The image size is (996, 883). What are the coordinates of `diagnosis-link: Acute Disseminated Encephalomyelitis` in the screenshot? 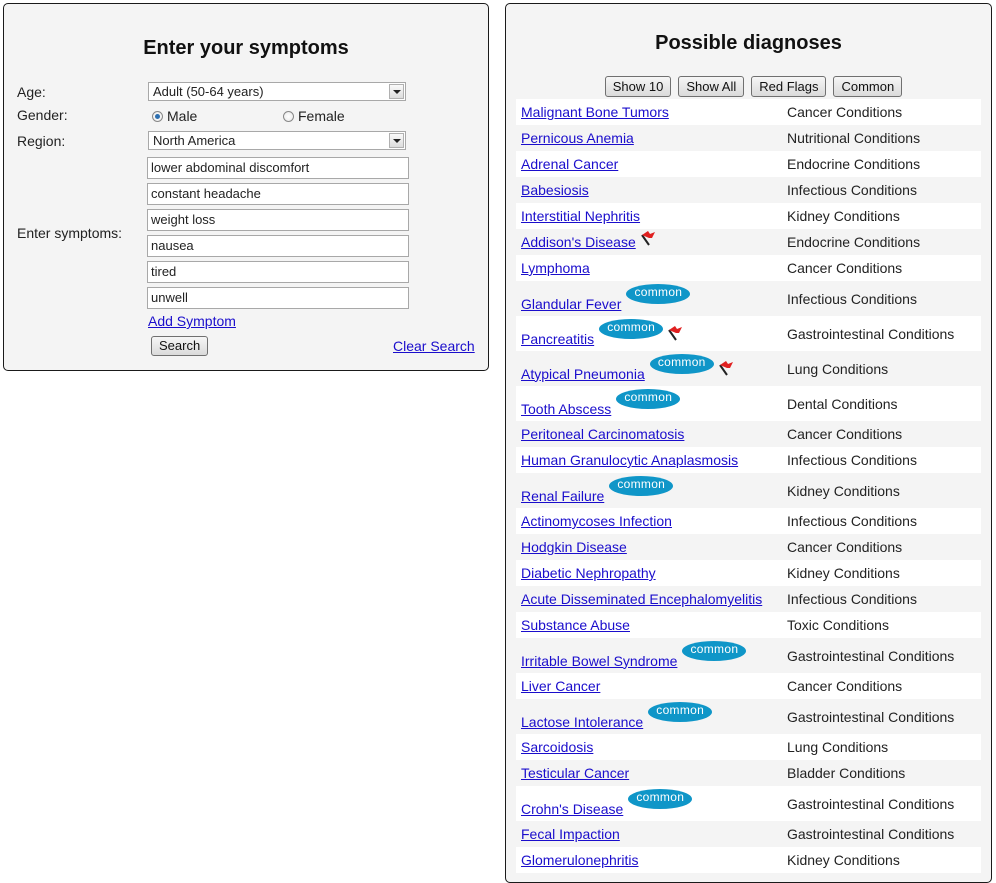 It's located at (641, 599).